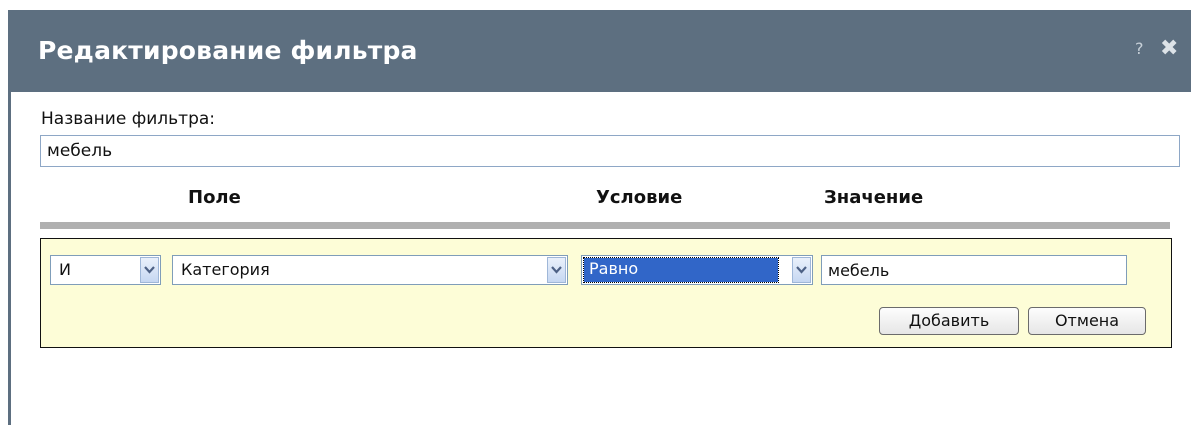 This screenshot has height=425, width=1191. What do you see at coordinates (1139, 48) in the screenshot?
I see `help-icon: ?` at bounding box center [1139, 48].